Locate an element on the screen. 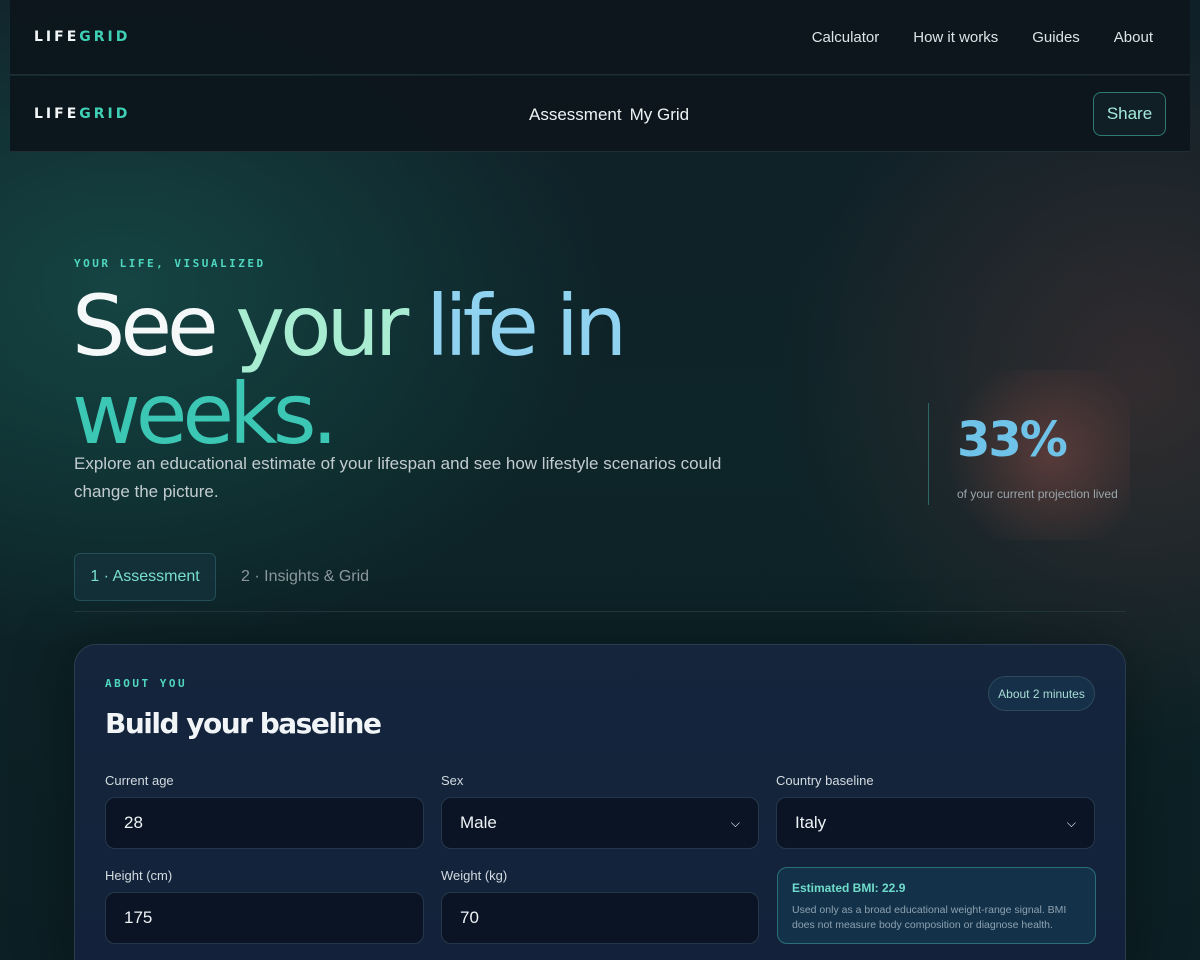 Image resolution: width=1200 pixels, height=960 pixels. nav-guides: Guides is located at coordinates (1056, 37).